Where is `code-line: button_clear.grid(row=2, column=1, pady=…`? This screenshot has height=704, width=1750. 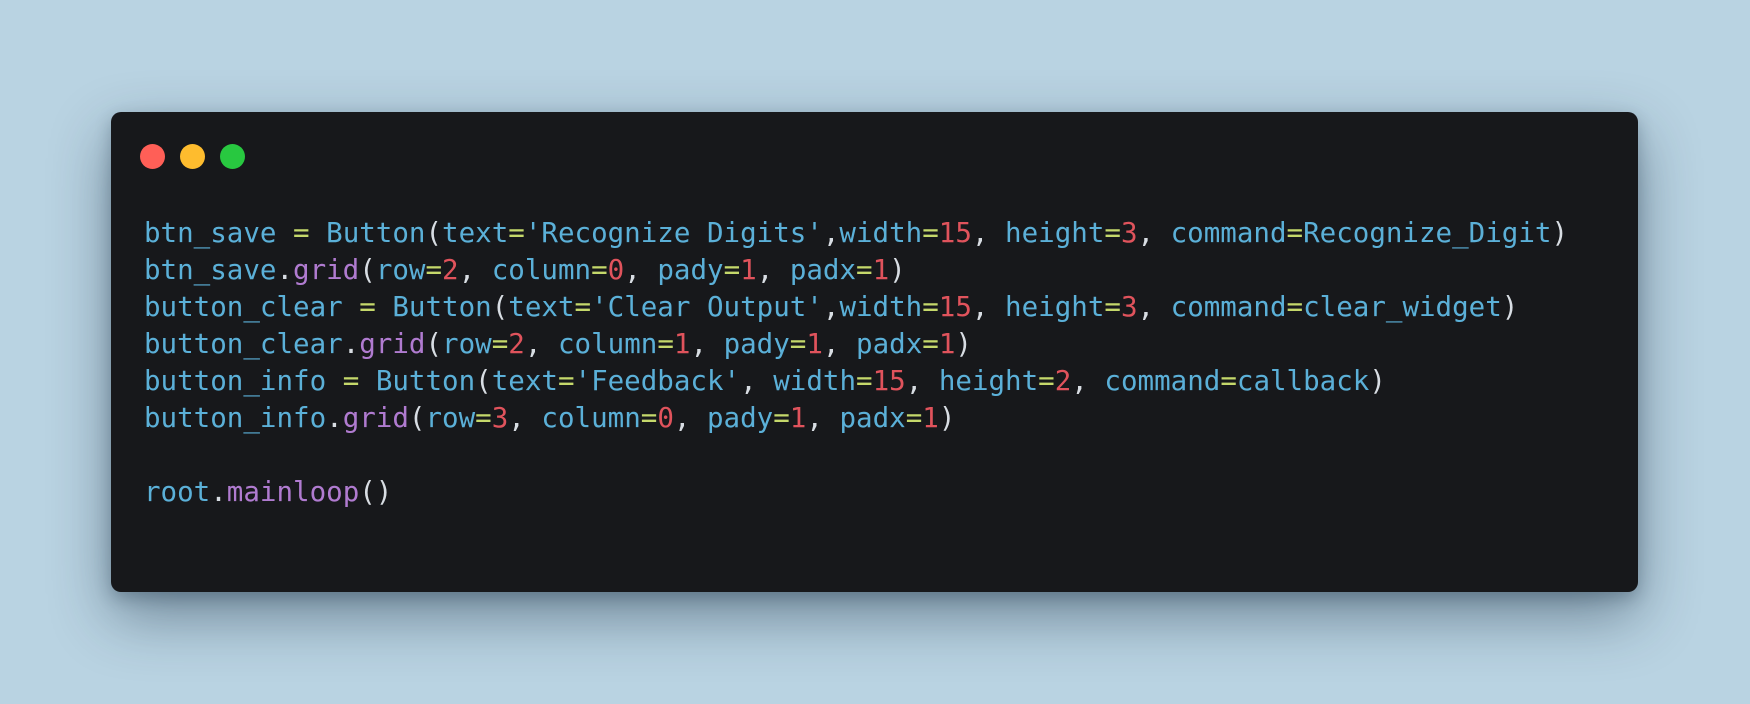 code-line: button_clear.grid(row=2, column=1, pady=… is located at coordinates (856, 344).